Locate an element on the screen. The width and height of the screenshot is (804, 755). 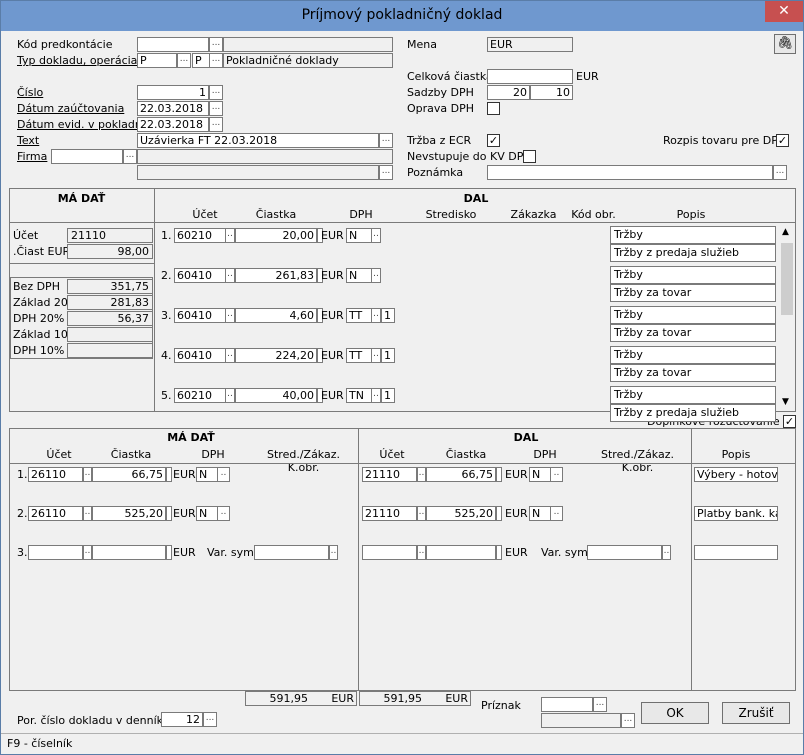
trzba-checkbox: ✓ is located at coordinates (493, 140).